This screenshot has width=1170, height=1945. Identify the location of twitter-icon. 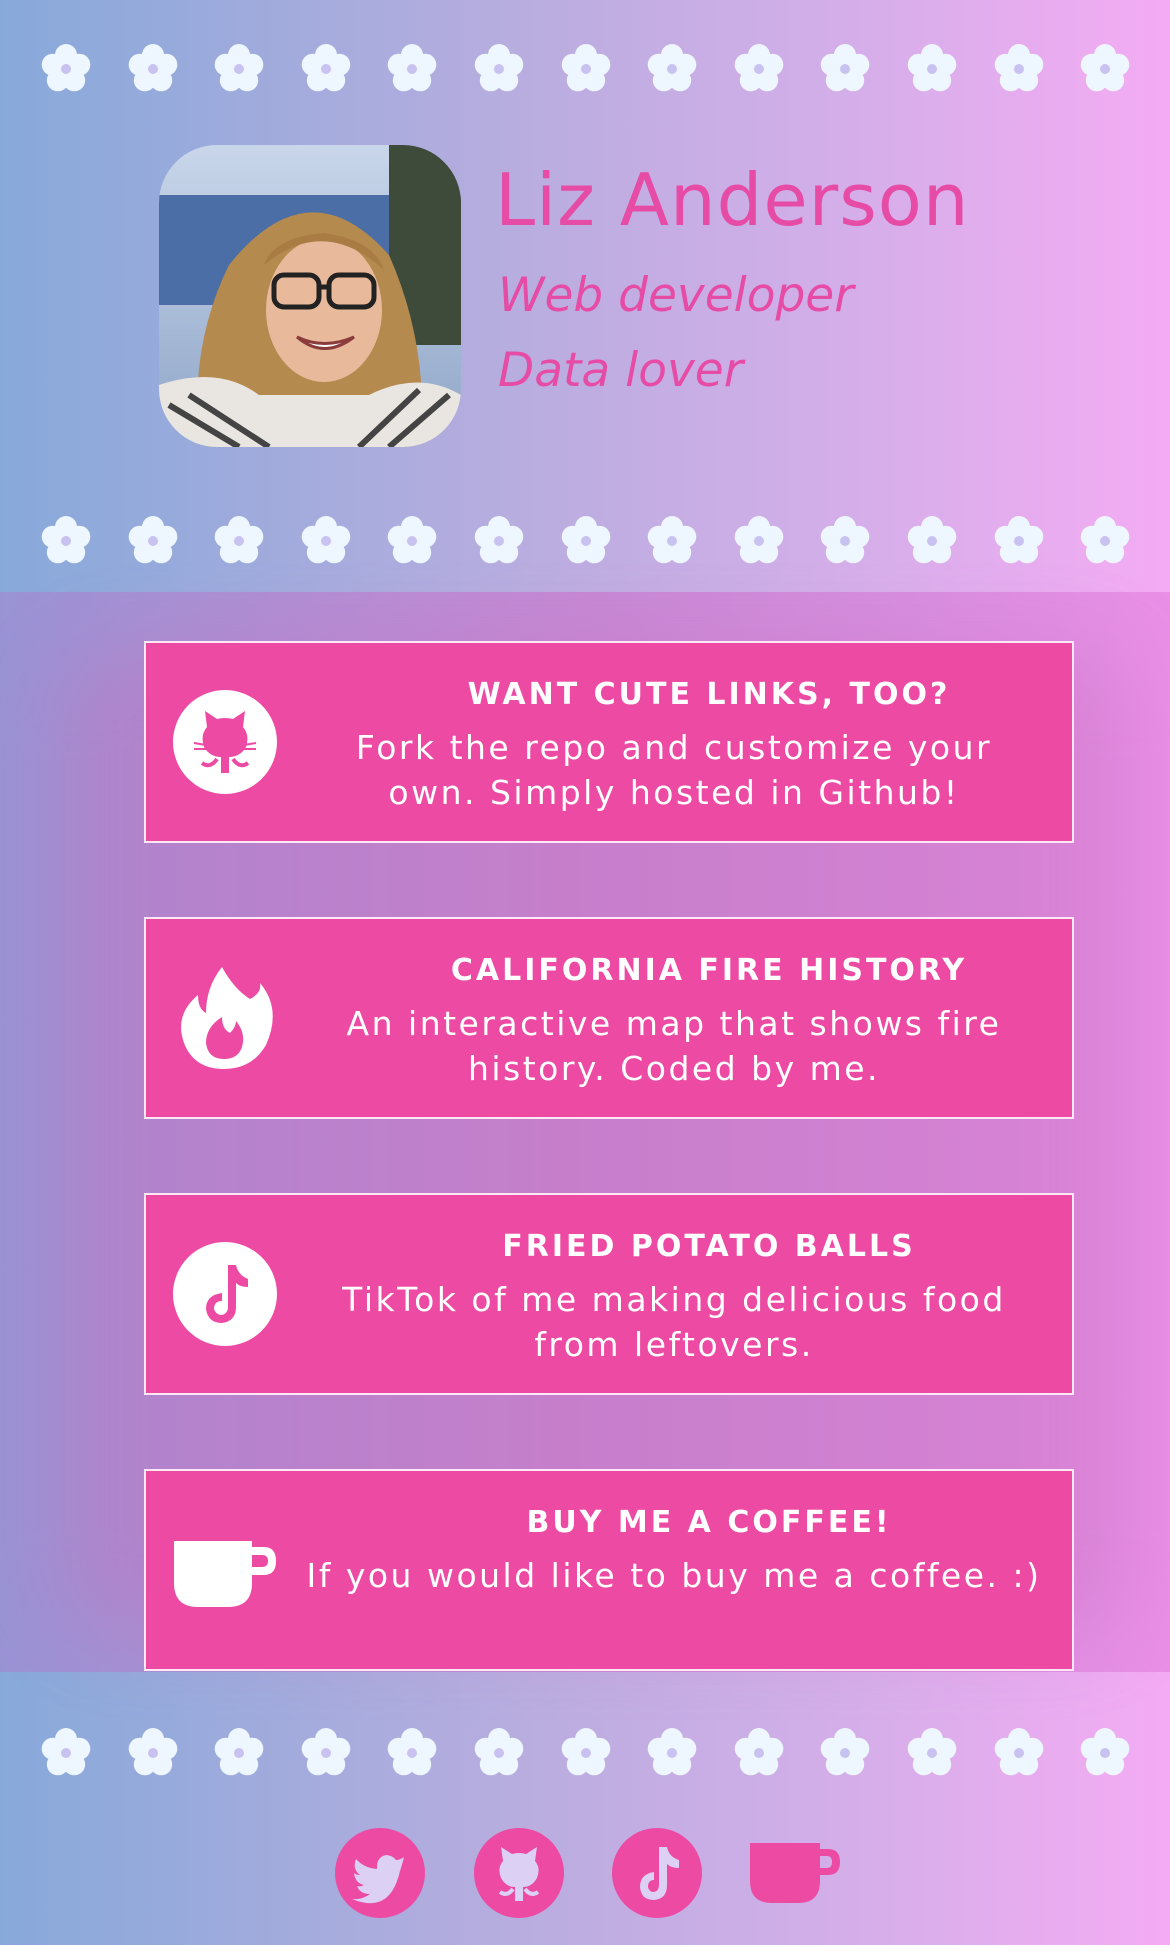
(380, 1873).